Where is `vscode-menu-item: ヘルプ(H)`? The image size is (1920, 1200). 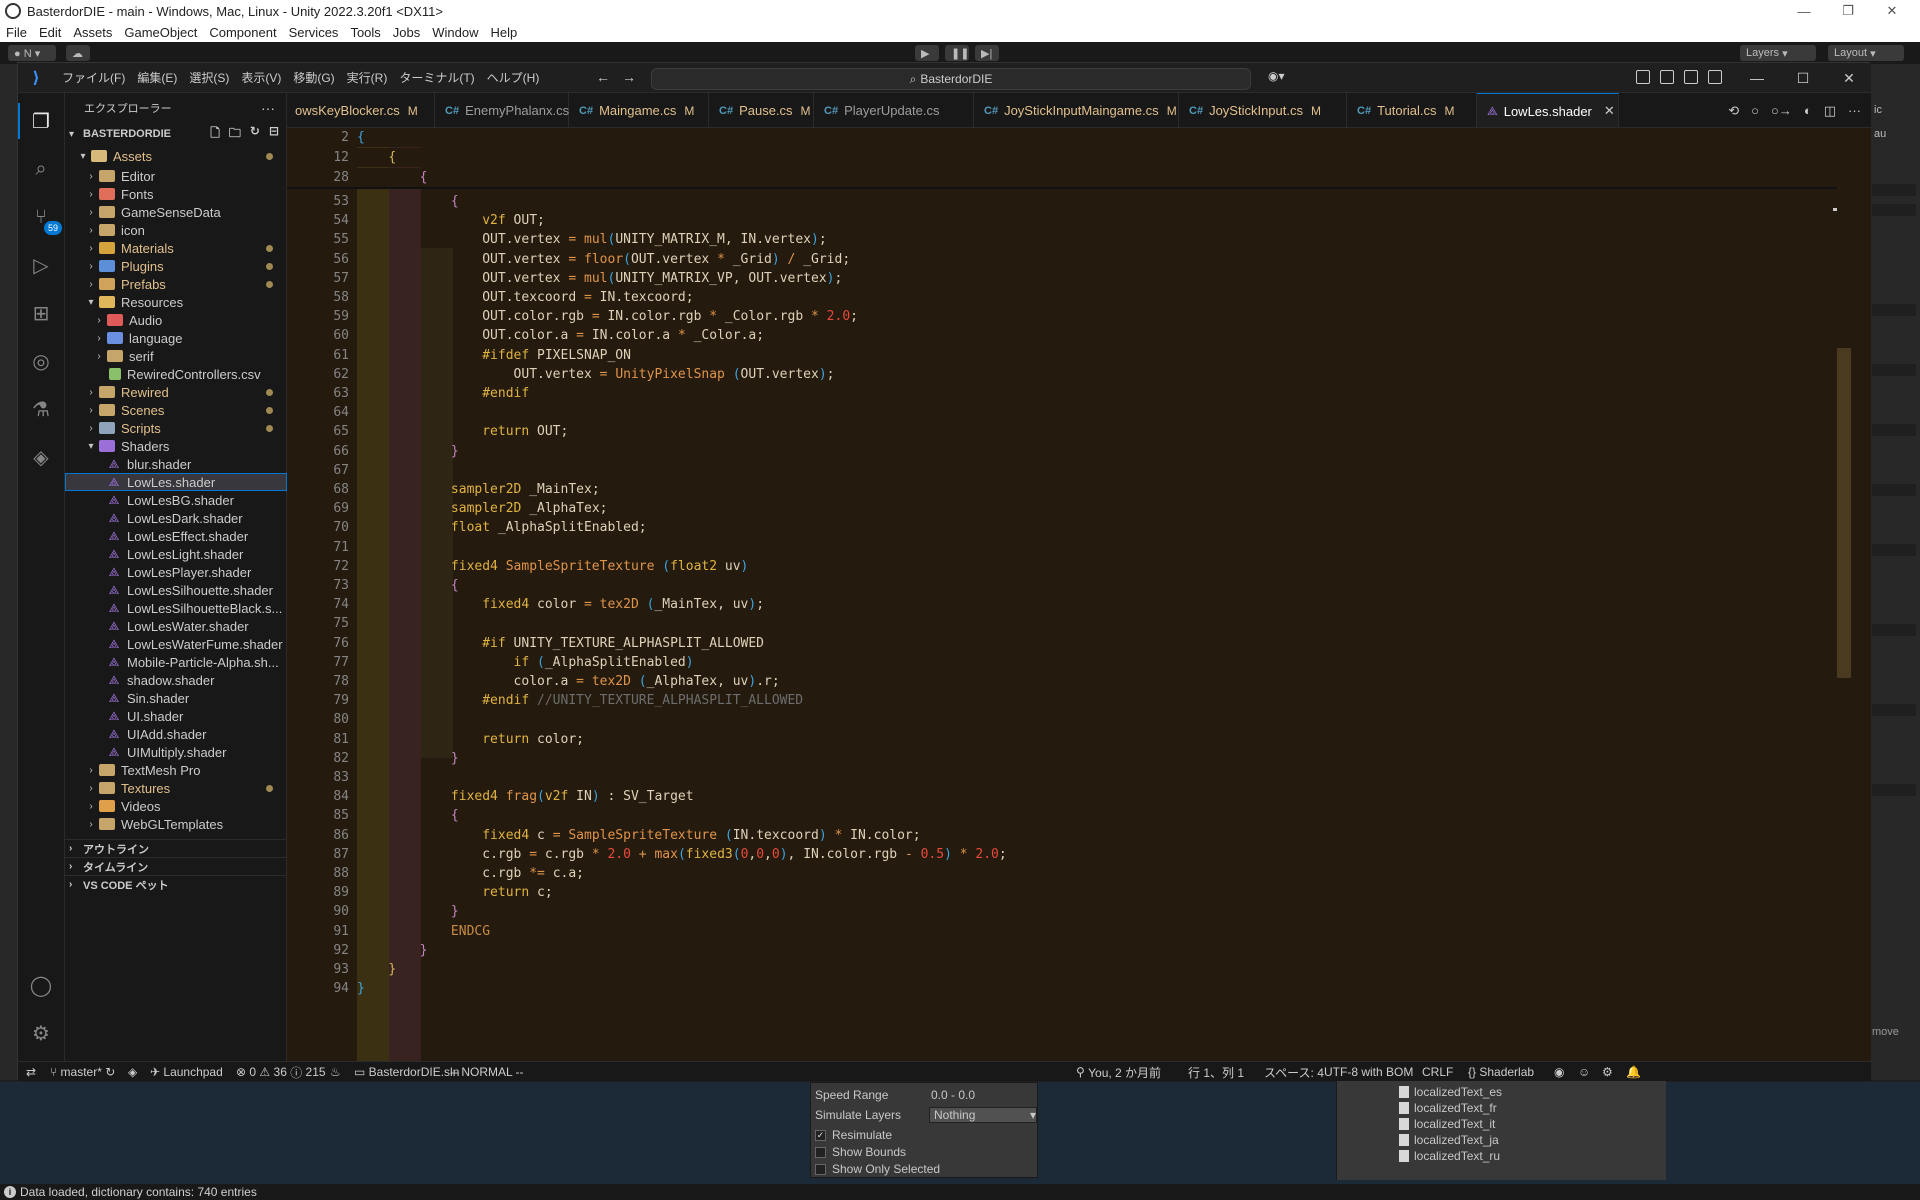
vscode-menu-item: ヘルプ(H) is located at coordinates (513, 77).